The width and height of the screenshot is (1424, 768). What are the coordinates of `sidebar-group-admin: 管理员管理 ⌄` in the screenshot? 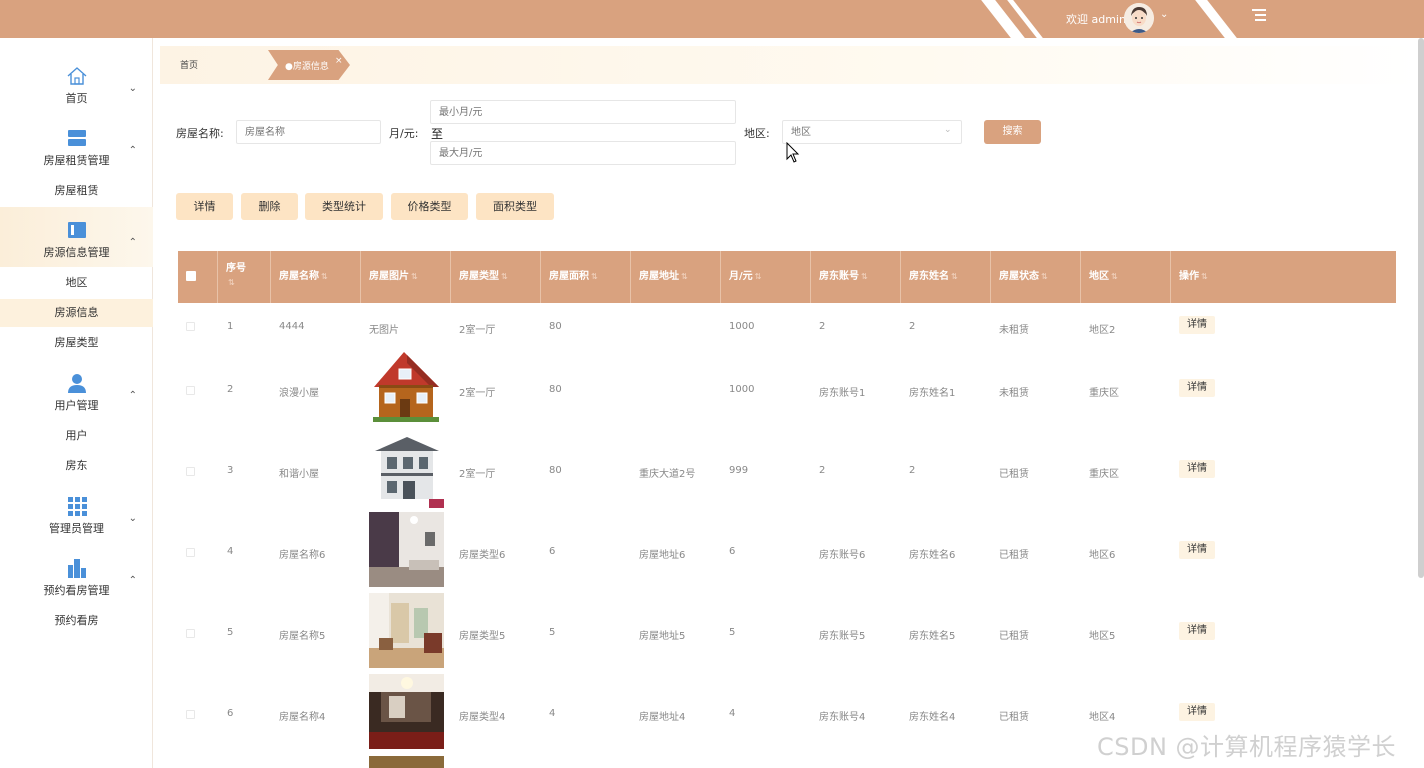 It's located at (76, 515).